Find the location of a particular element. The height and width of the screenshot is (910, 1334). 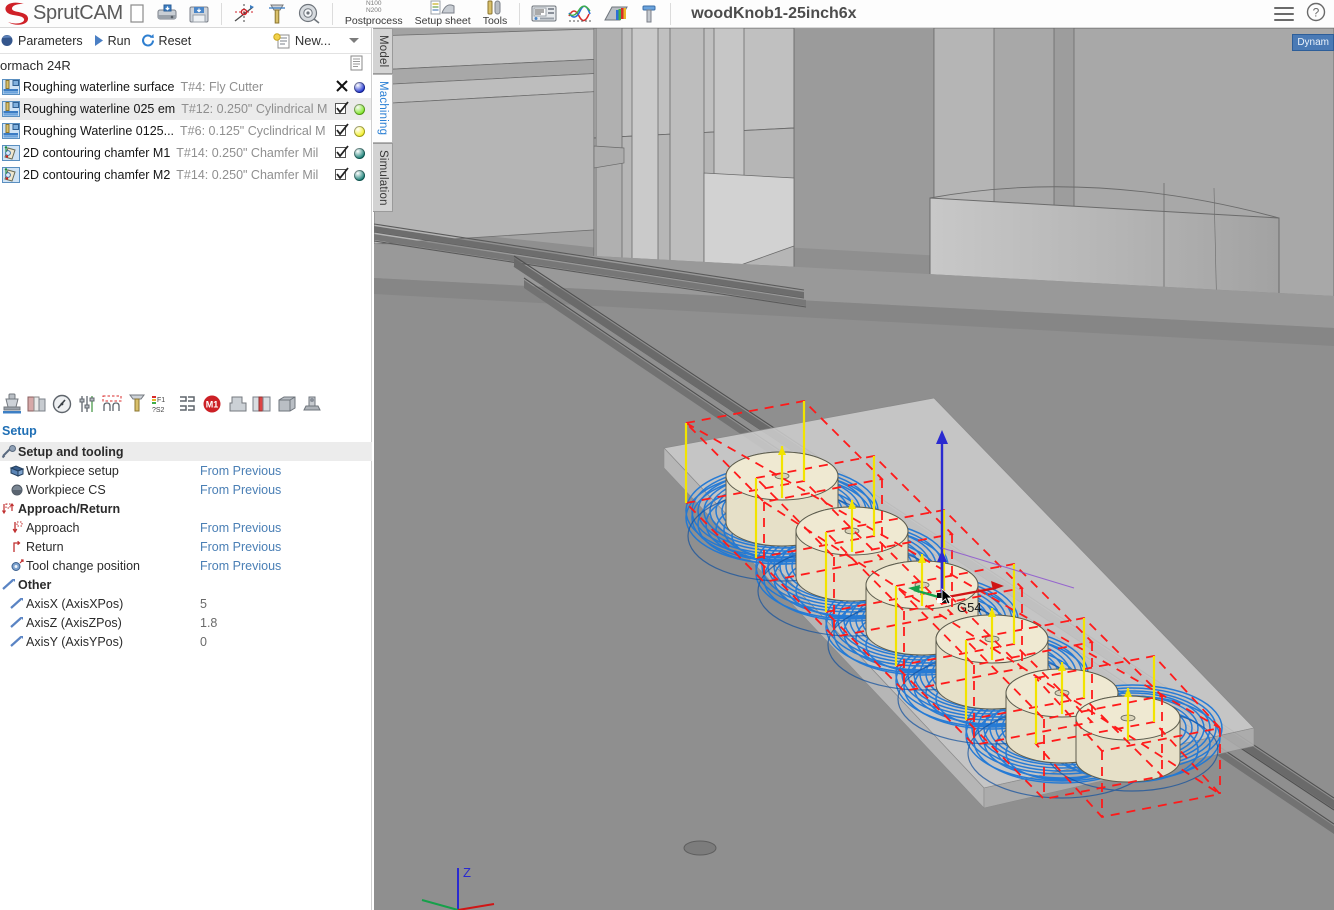

feed-analysis-button is located at coordinates (580, 14).